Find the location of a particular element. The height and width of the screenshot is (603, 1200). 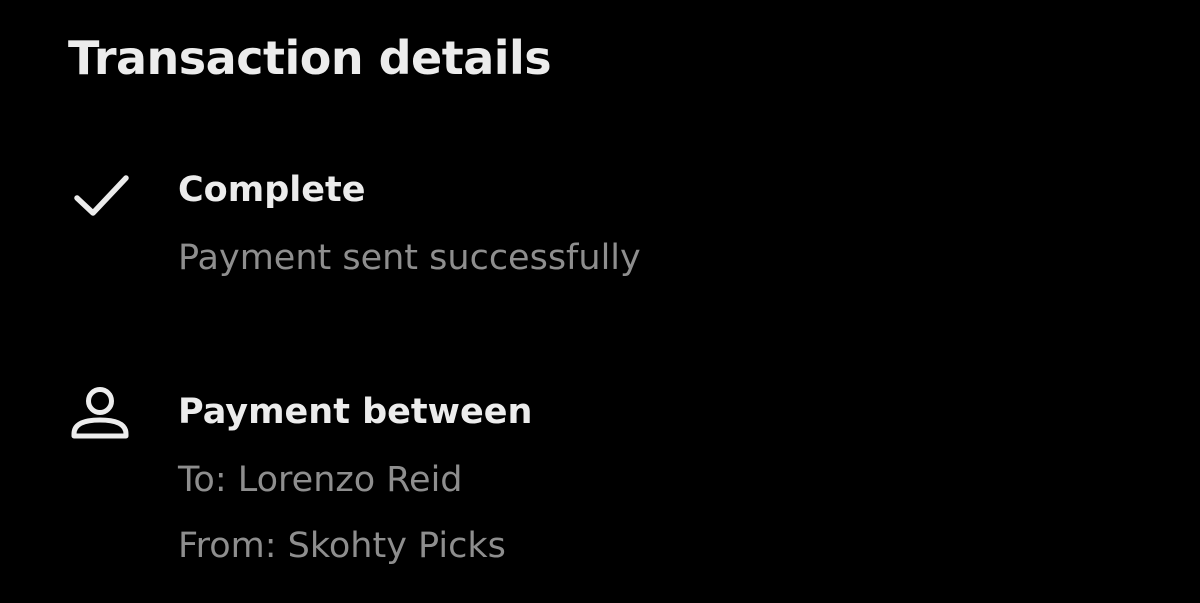

person-icon is located at coordinates (100, 416).